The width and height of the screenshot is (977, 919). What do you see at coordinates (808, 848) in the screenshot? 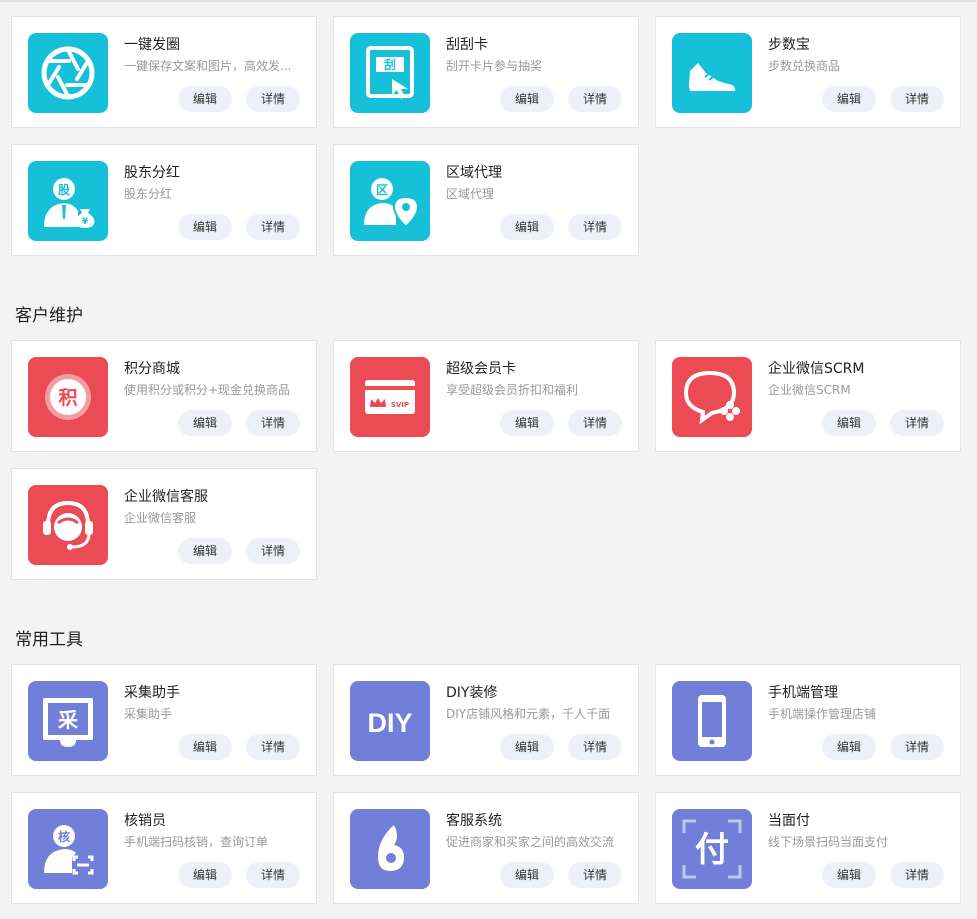
I see `app-card-face-to-face-pay: 付 当面付 线下场景扫码当面支付 编辑 详情` at bounding box center [808, 848].